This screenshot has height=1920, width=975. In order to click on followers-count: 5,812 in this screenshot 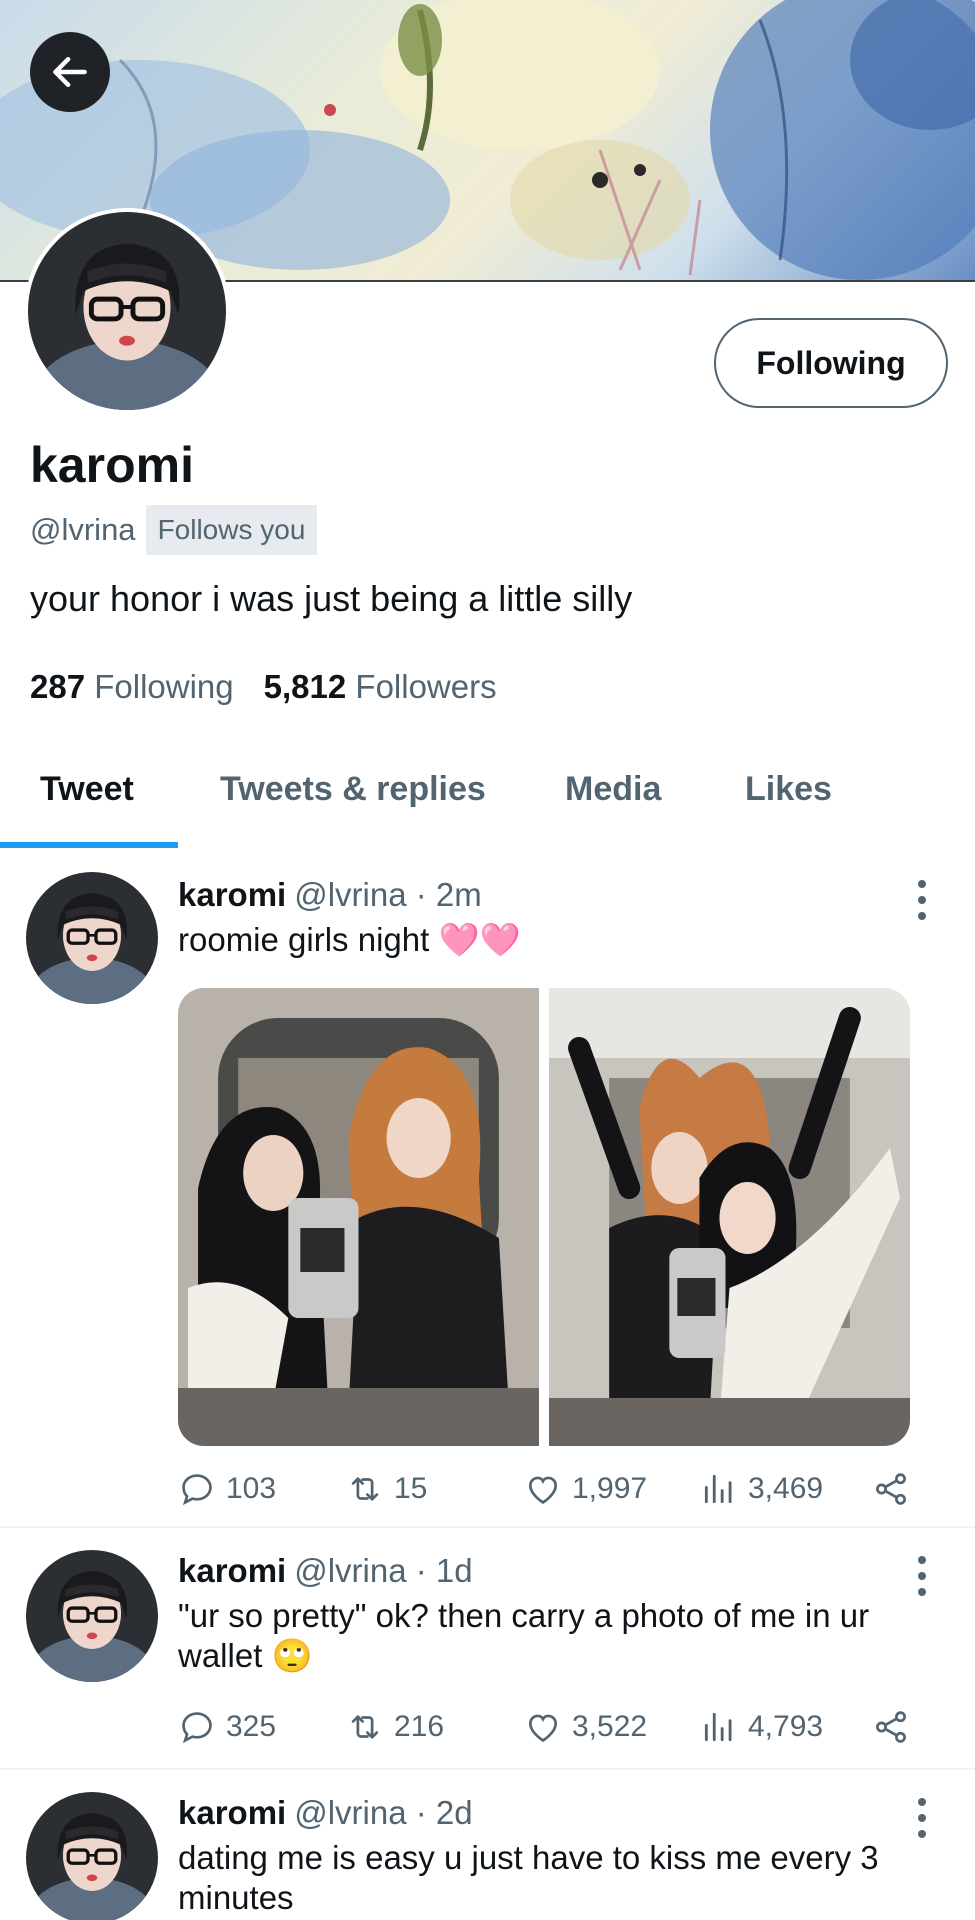, I will do `click(305, 686)`.